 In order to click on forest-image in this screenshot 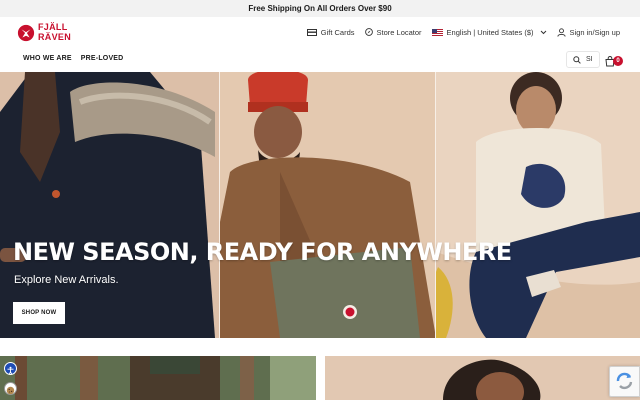, I will do `click(158, 378)`.